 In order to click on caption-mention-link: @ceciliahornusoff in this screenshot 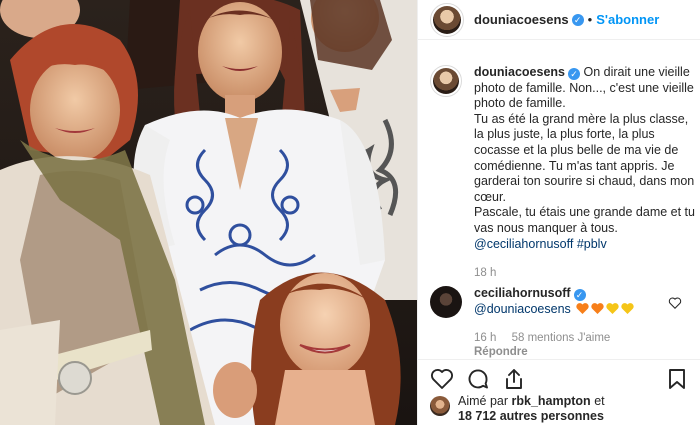, I will do `click(523, 244)`.